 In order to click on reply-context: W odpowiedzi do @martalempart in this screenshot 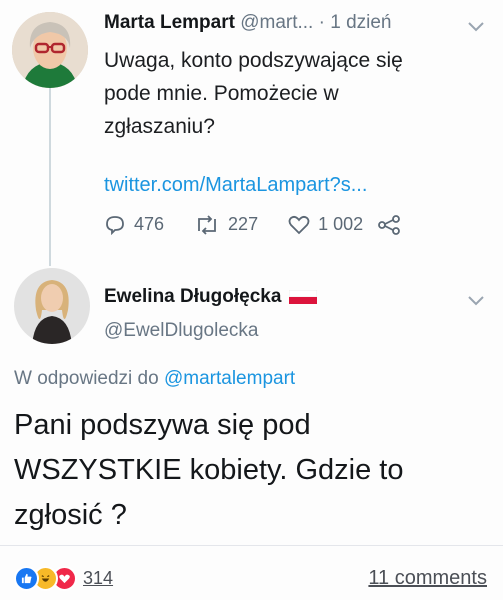, I will do `click(154, 379)`.